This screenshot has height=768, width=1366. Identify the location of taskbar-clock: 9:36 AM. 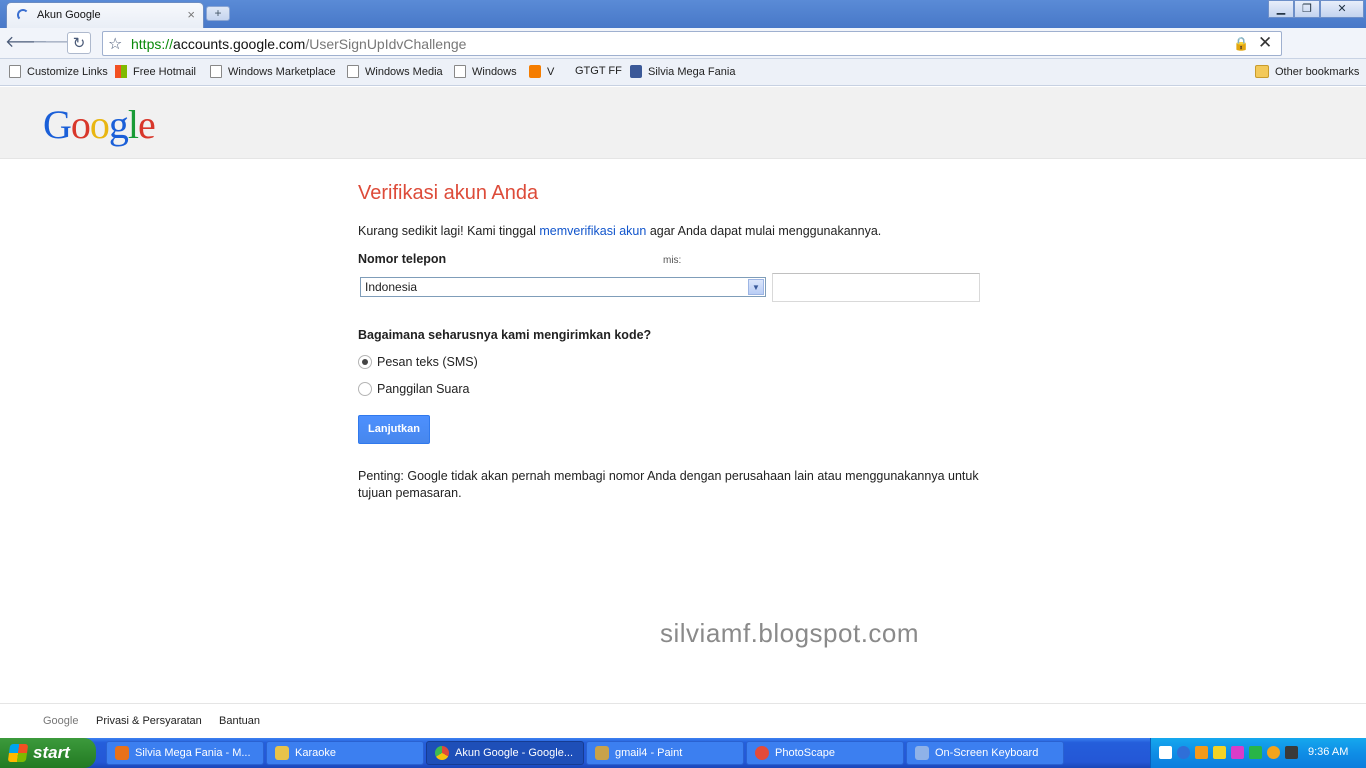
(1328, 752).